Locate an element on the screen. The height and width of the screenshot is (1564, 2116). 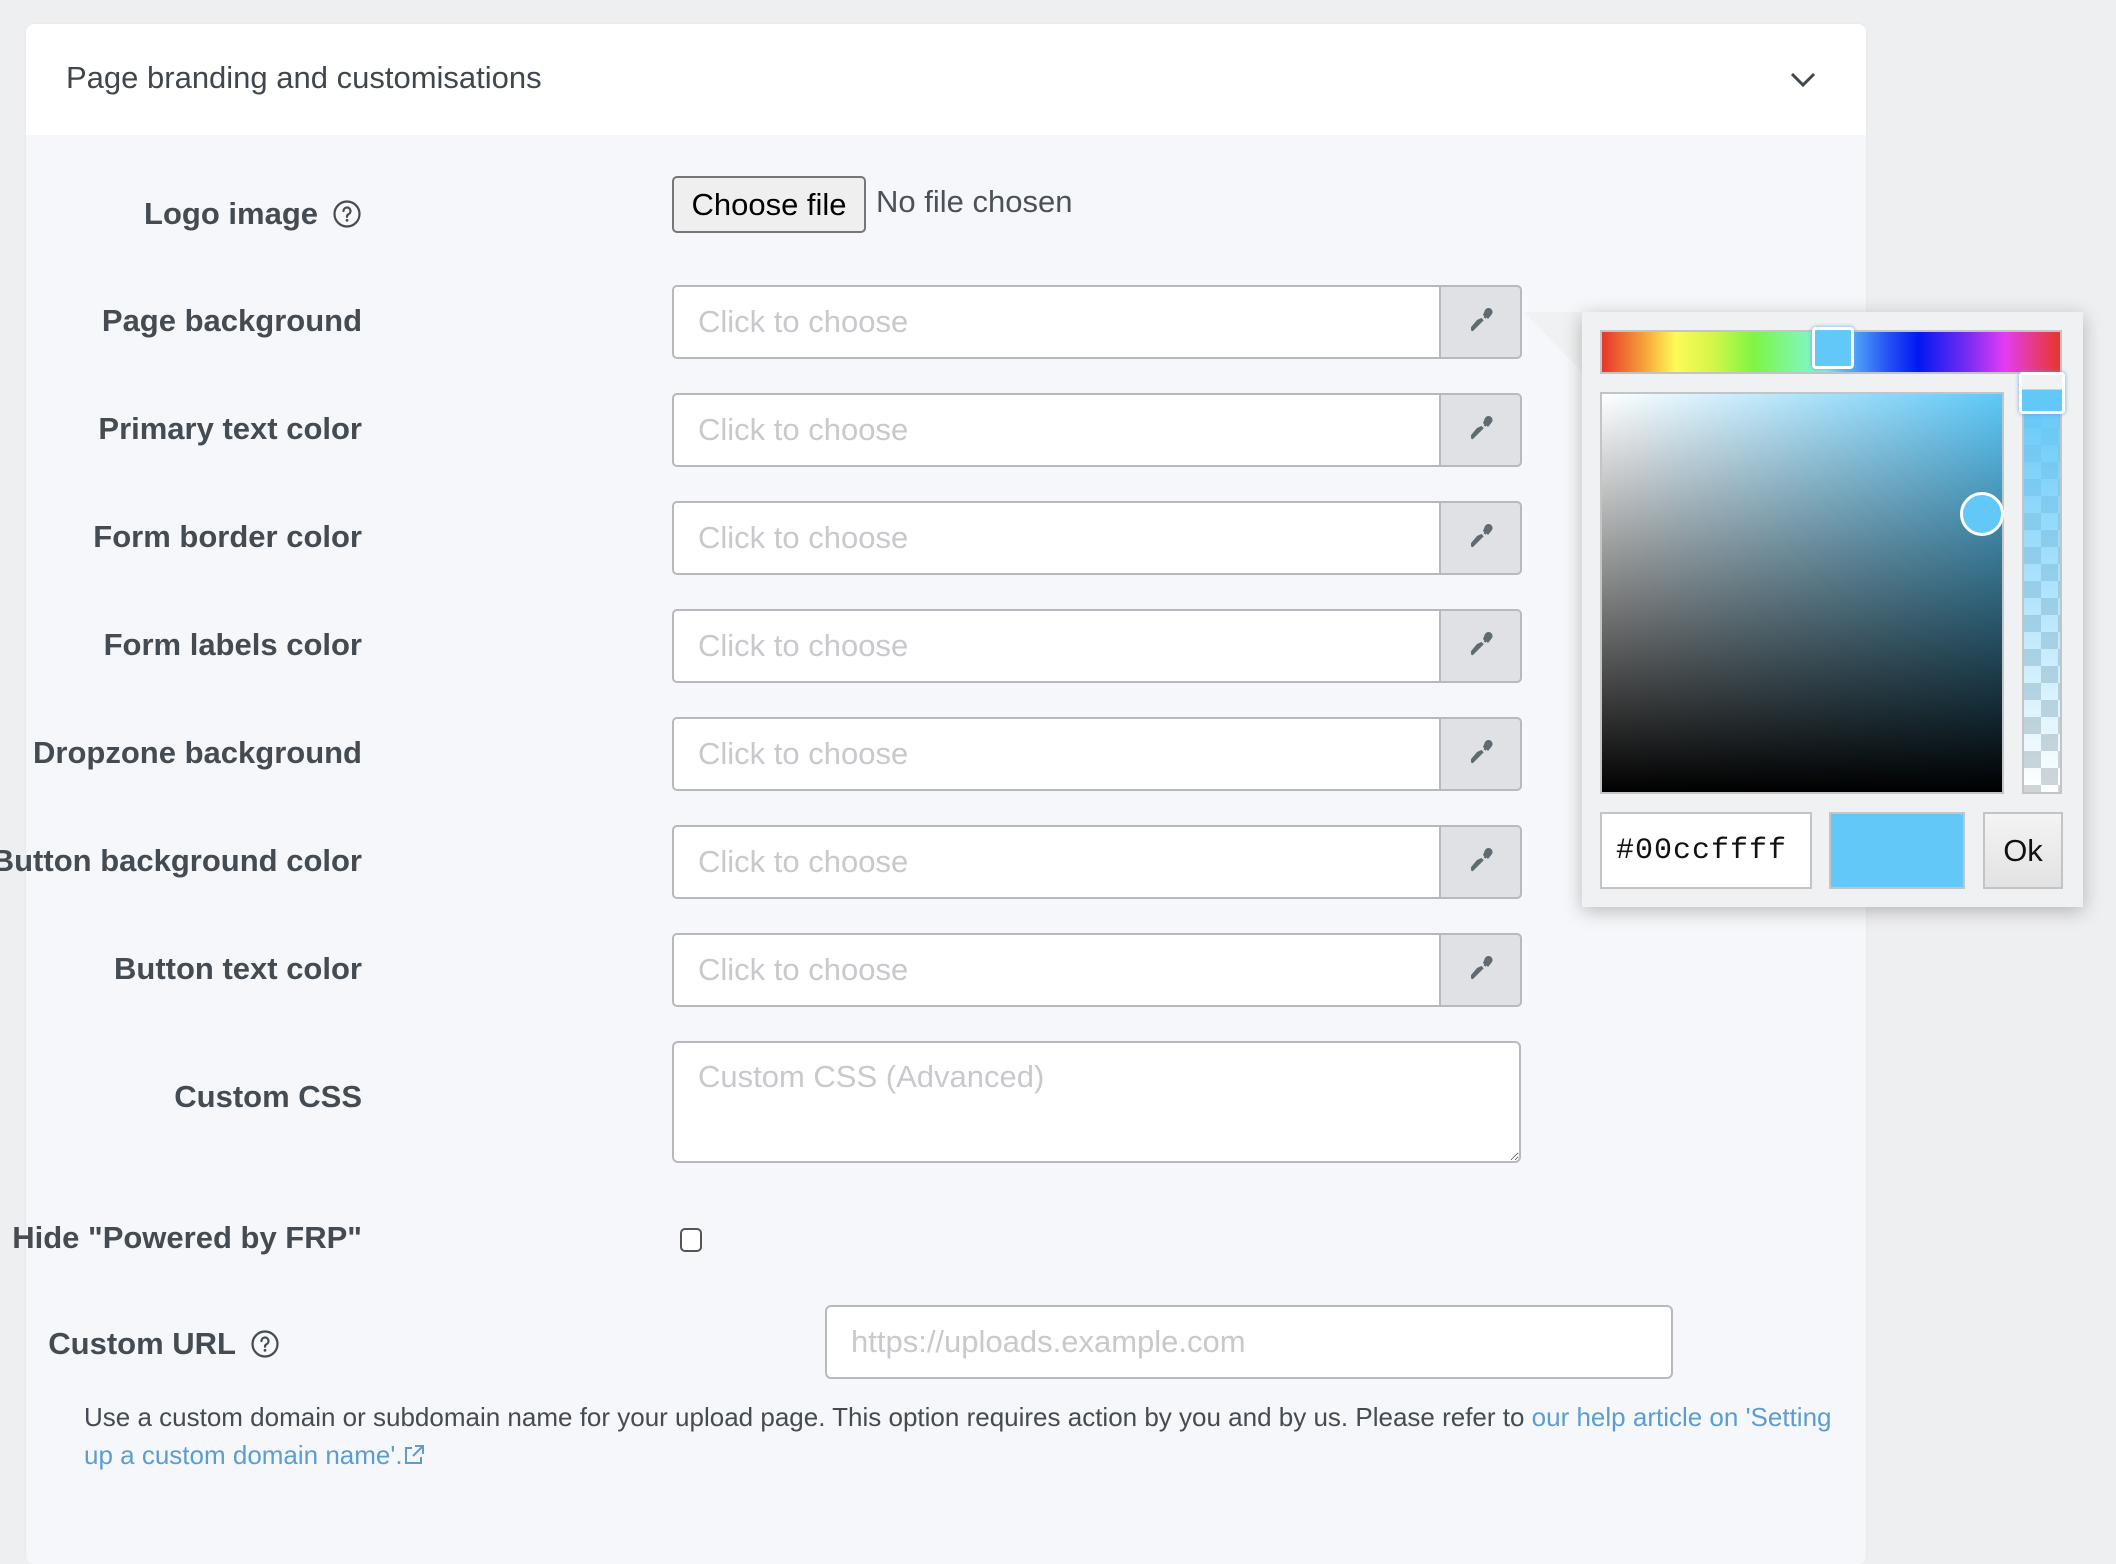
saturation-value-area is located at coordinates (1802, 593).